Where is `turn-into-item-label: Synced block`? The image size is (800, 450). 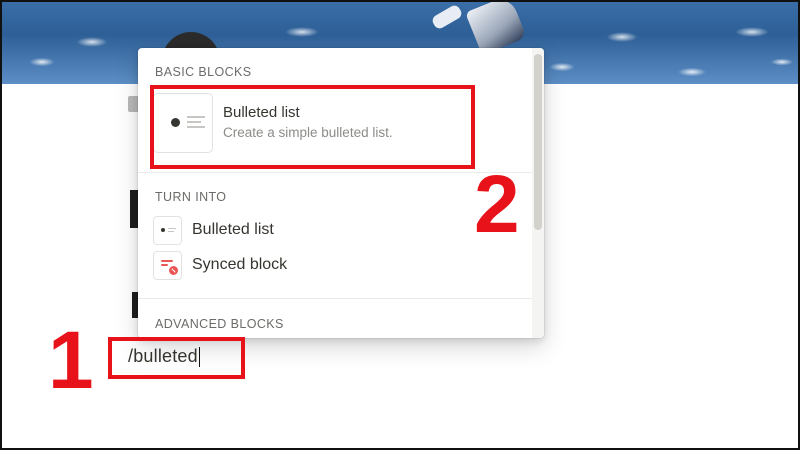
turn-into-item-label: Synced block is located at coordinates (240, 264).